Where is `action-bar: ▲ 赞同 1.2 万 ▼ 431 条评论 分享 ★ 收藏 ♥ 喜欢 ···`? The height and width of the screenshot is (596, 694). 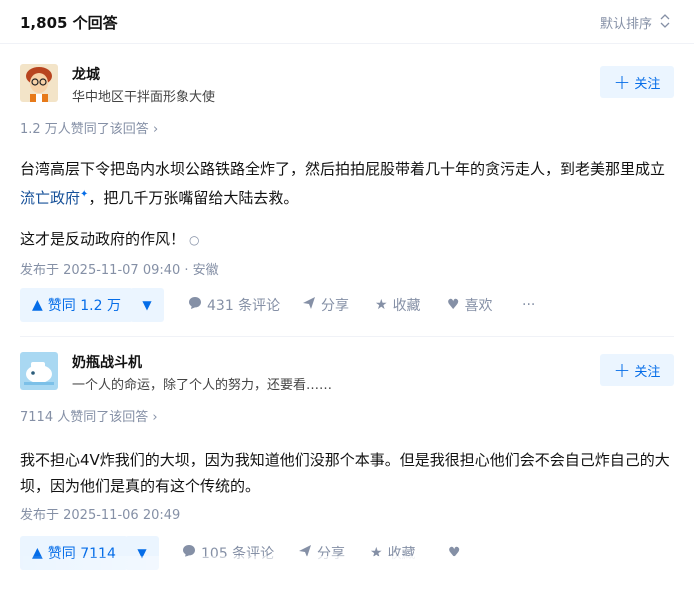 action-bar: ▲ 赞同 1.2 万 ▼ 431 条评论 分享 ★ 收藏 ♥ 喜欢 ··· is located at coordinates (347, 305).